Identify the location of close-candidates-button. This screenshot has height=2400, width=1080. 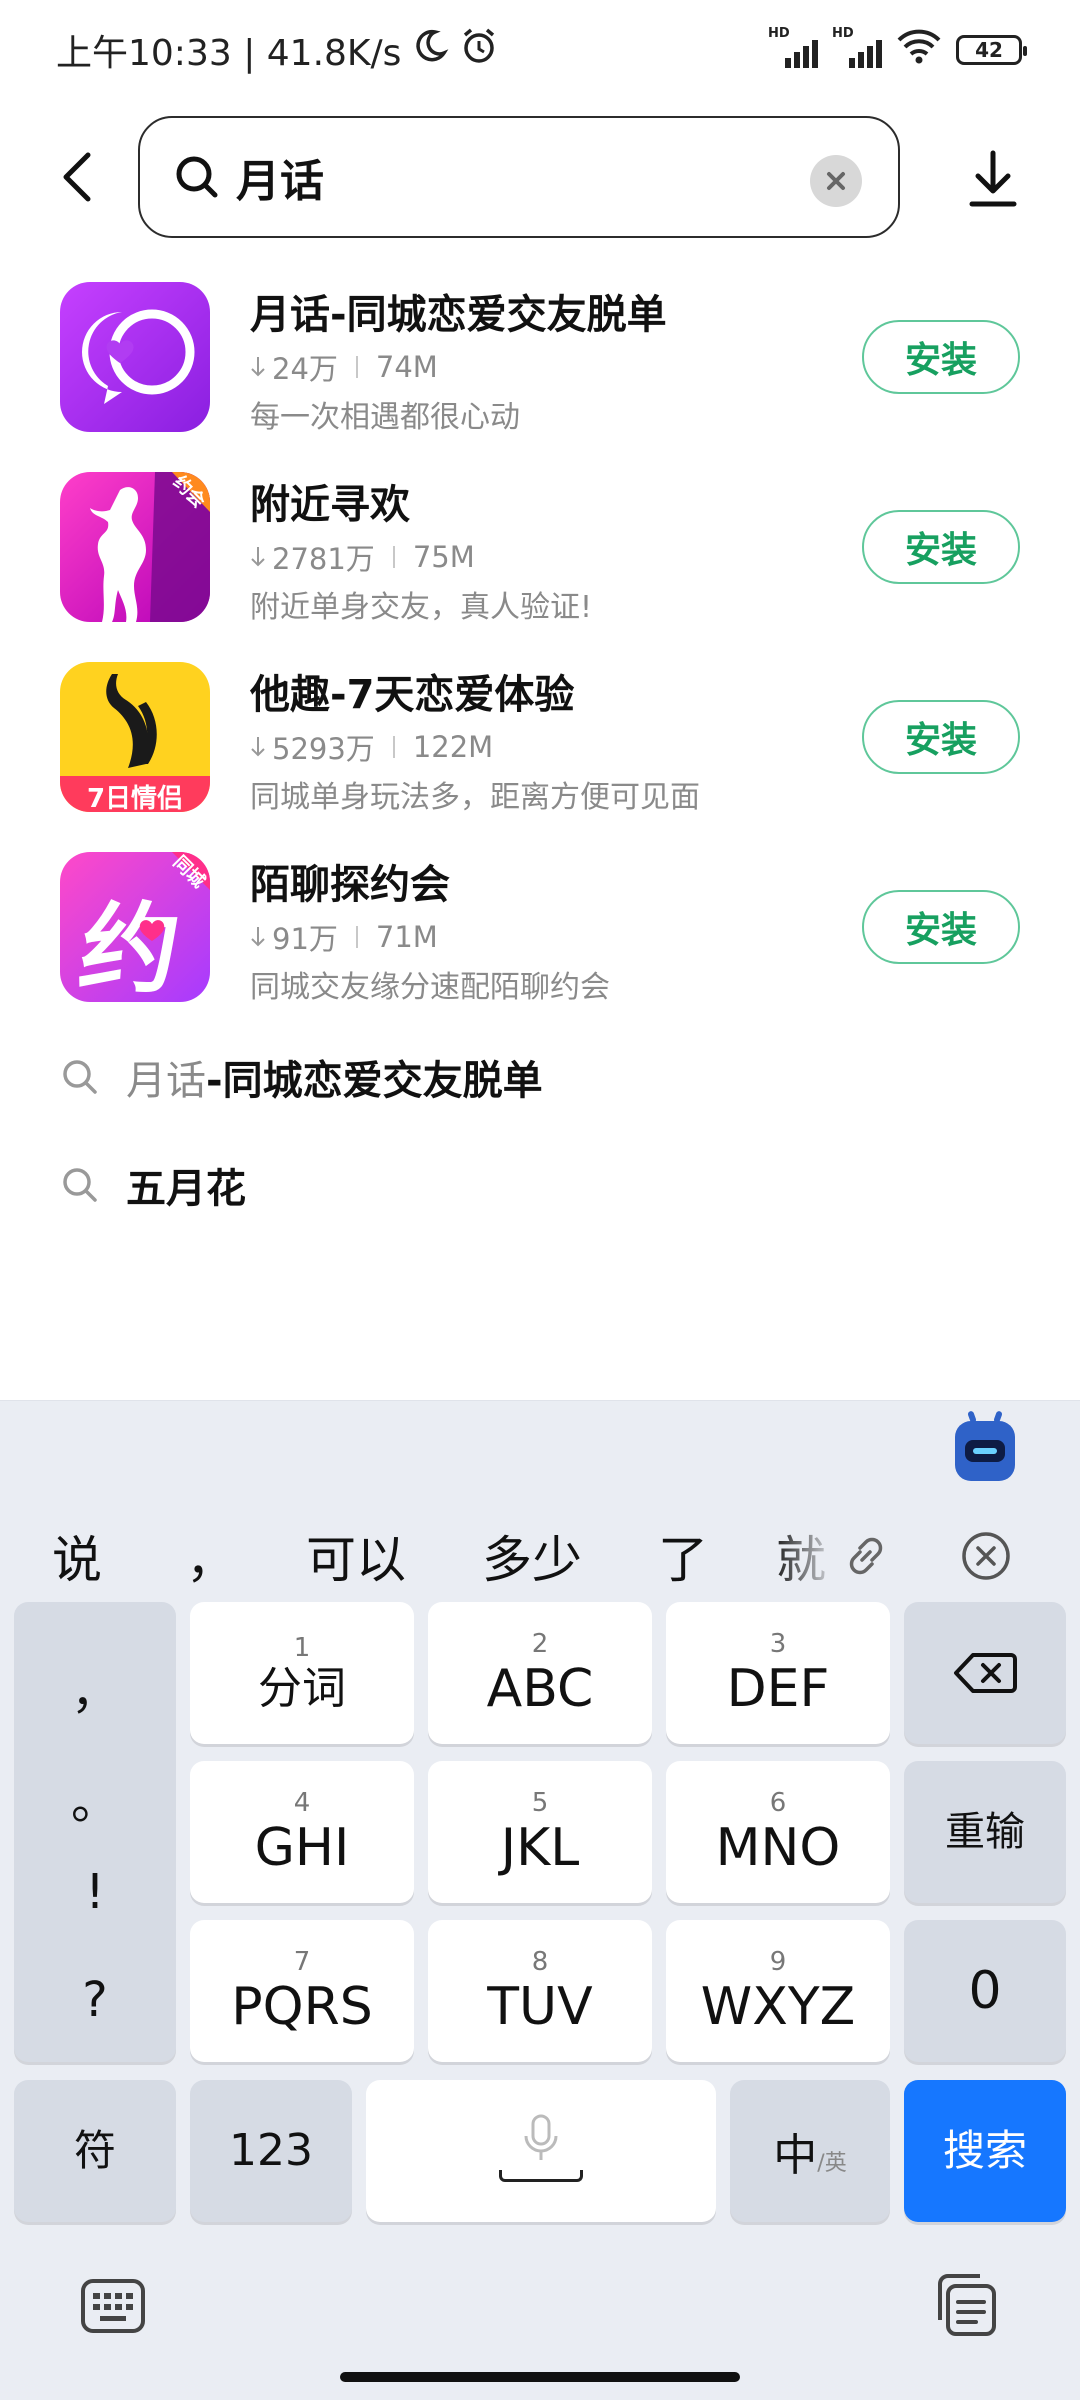
(986, 1556).